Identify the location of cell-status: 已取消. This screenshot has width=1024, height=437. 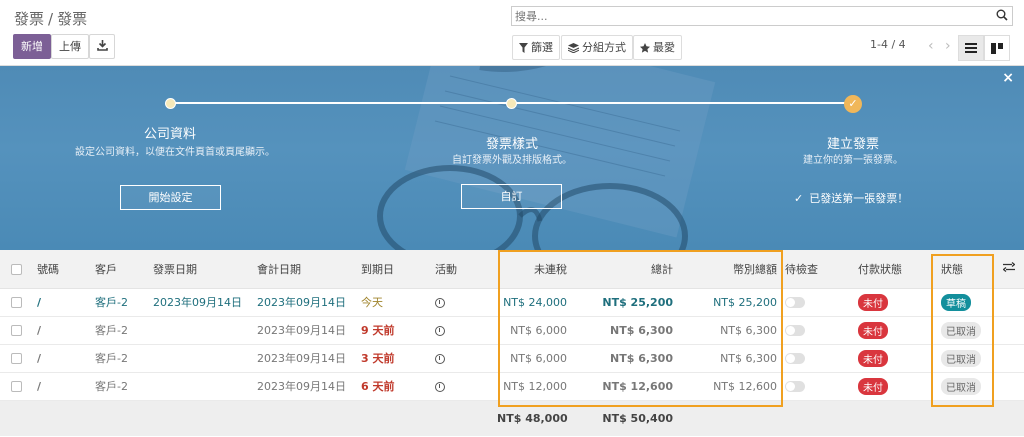
(965, 330).